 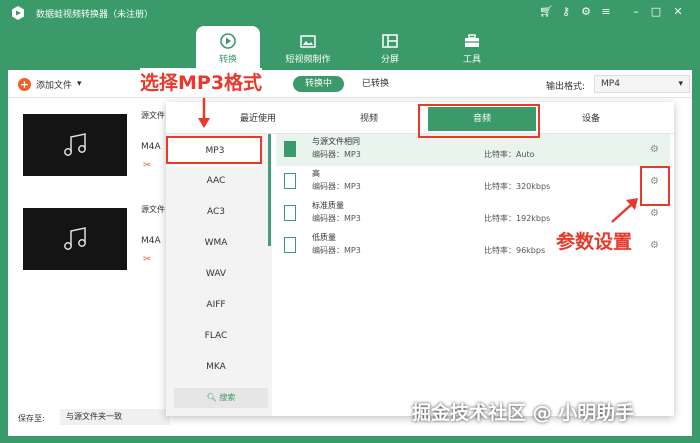 What do you see at coordinates (290, 245) in the screenshot?
I see `lq-icon` at bounding box center [290, 245].